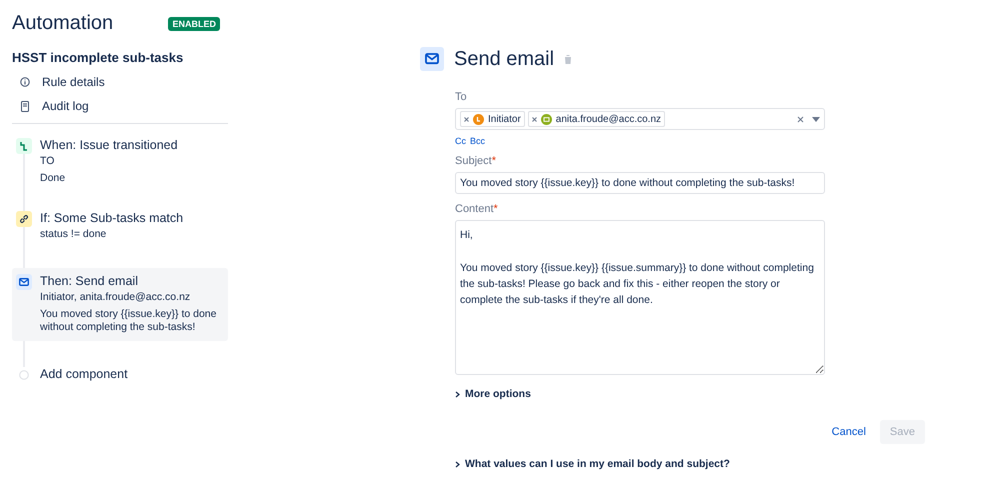  Describe the element at coordinates (24, 219) in the screenshot. I see `link-icon` at that location.